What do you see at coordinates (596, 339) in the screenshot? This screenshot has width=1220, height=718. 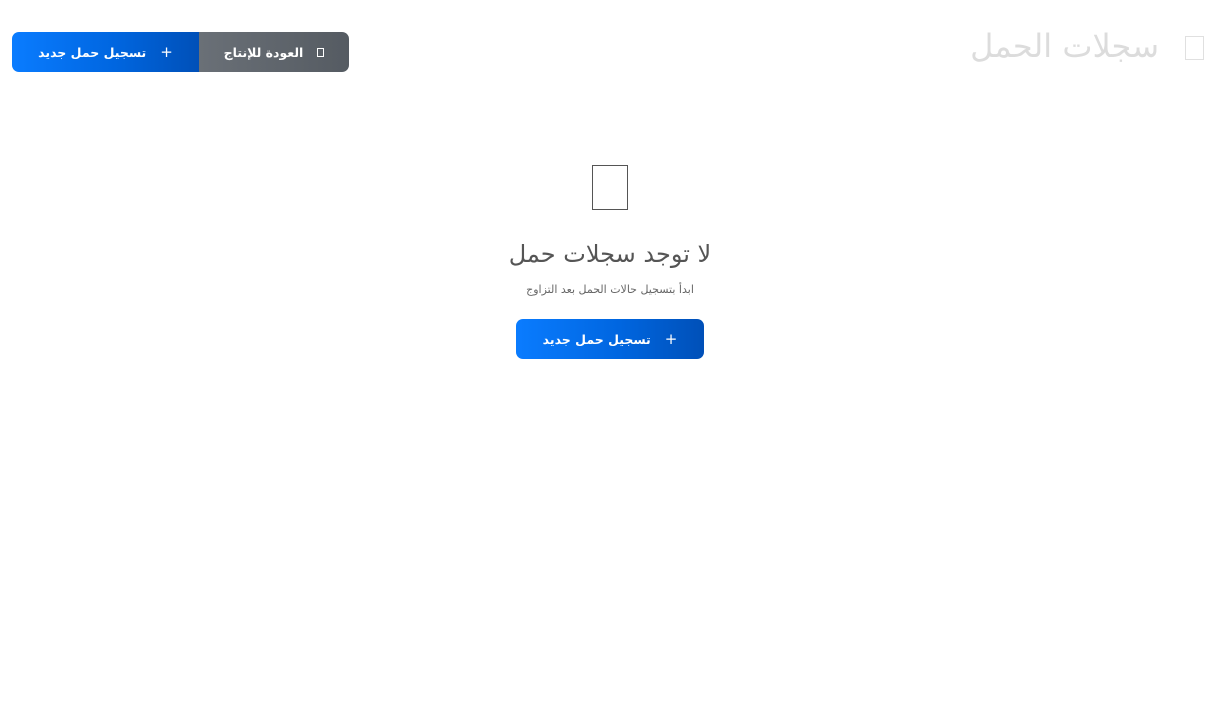 I see `empty-state-button-label: تسجيل حمل جديد` at bounding box center [596, 339].